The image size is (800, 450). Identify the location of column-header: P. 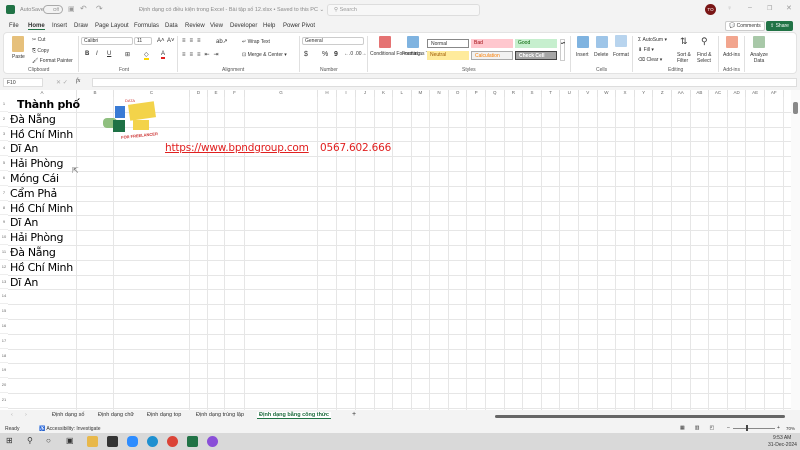
(476, 93).